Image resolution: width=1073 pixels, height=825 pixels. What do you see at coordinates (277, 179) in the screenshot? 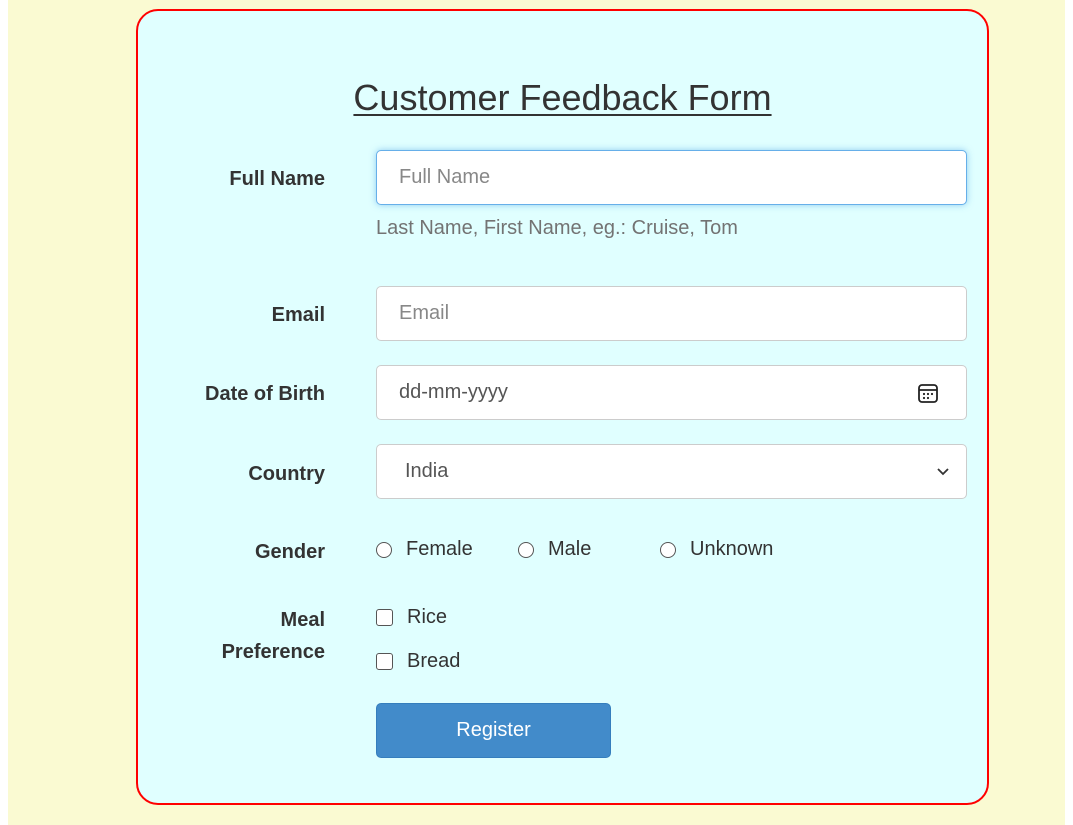
I see `full-name-label: Full Name` at bounding box center [277, 179].